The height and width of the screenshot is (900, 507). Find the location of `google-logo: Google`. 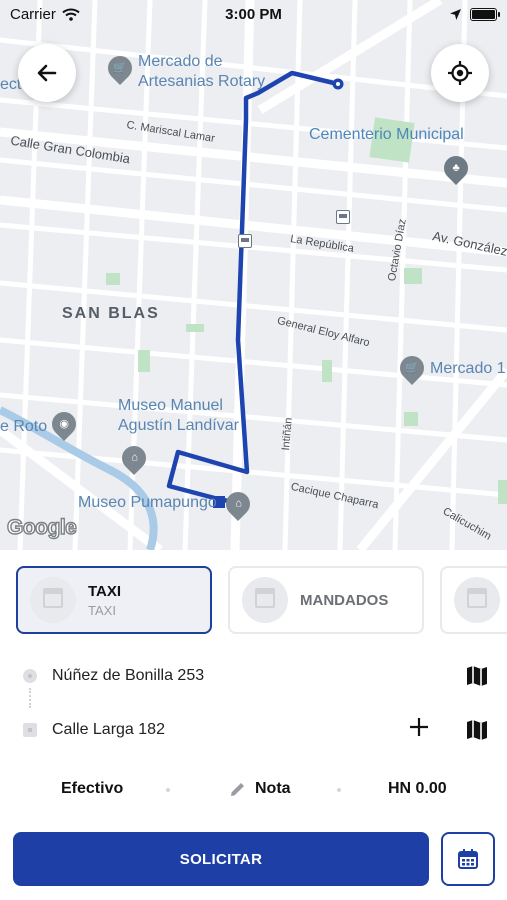

google-logo: Google is located at coordinates (41, 527).